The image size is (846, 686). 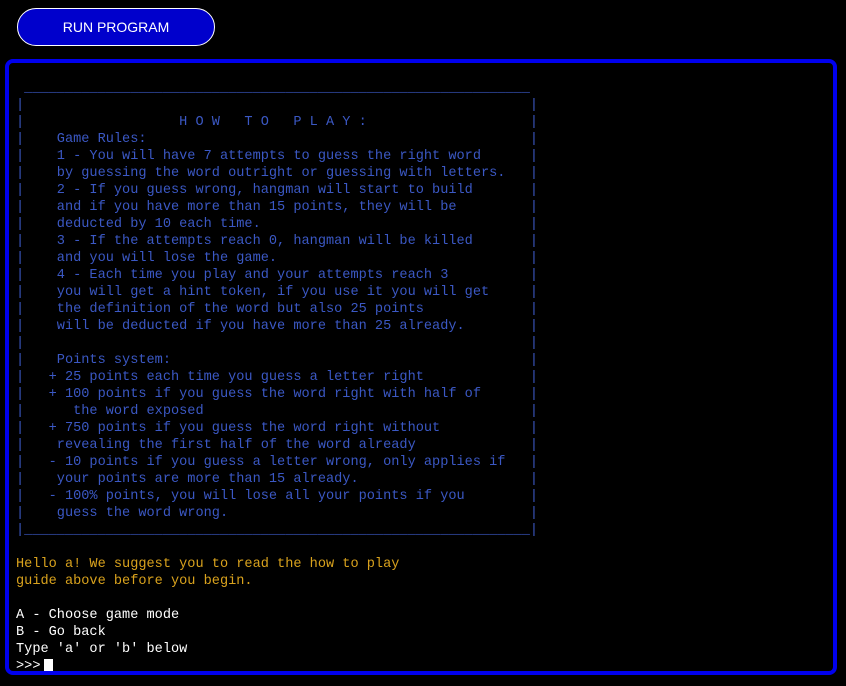 I want to click on rules-line: | guess the word wrong. |, so click(x=277, y=513).